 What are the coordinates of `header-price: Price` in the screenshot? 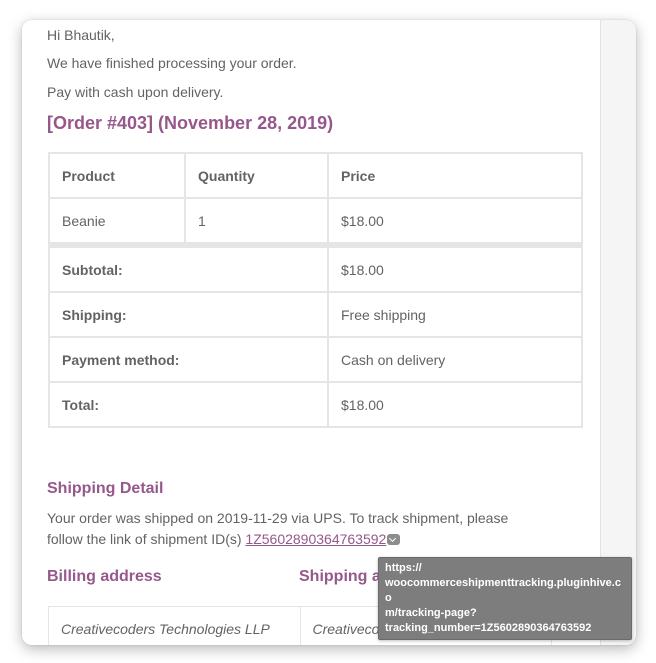 It's located at (455, 175).